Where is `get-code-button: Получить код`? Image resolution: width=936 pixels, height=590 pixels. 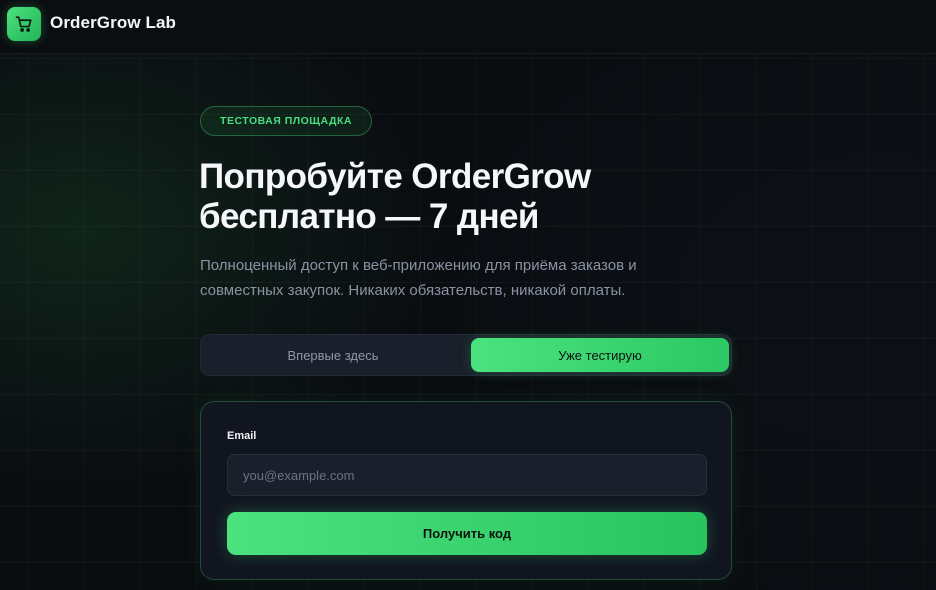
get-code-button: Получить код is located at coordinates (467, 533).